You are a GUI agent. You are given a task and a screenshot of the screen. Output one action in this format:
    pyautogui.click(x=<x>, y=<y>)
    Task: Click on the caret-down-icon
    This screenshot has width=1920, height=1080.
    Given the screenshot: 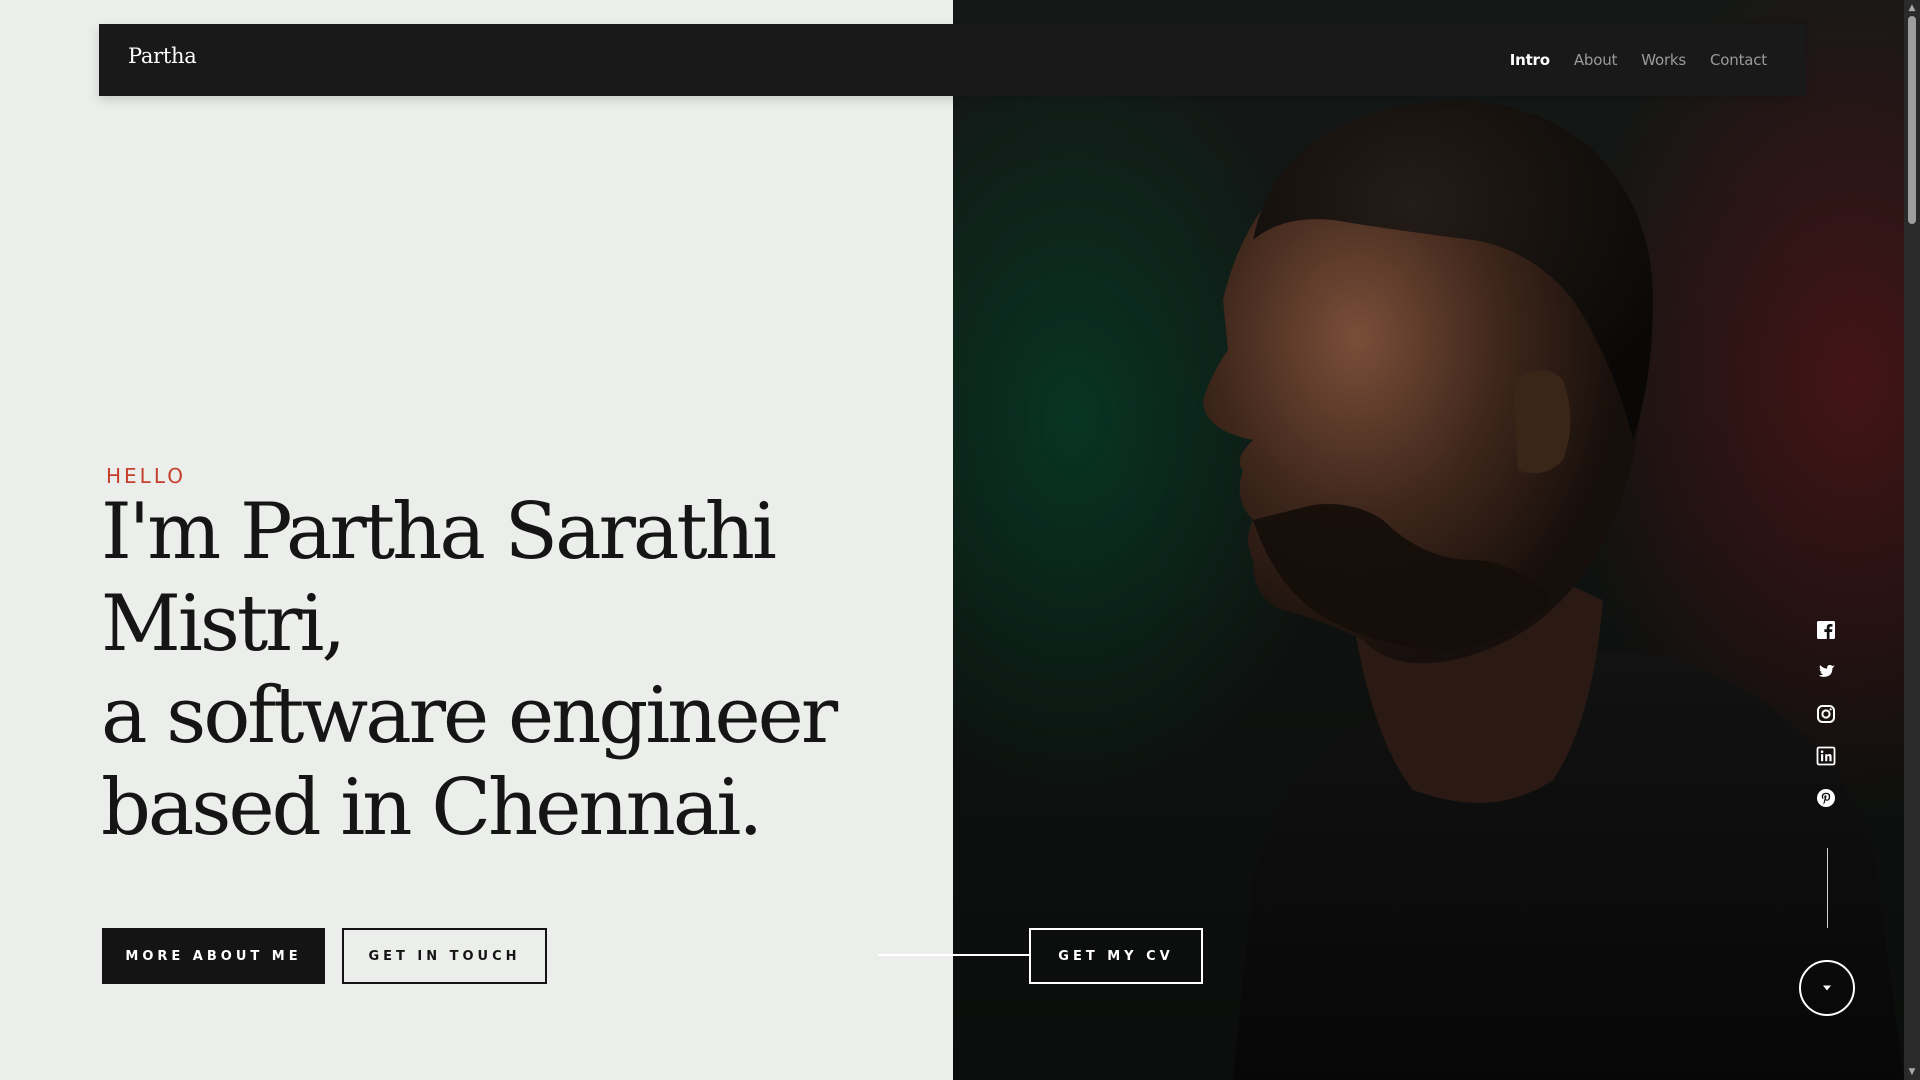 What is the action you would take?
    pyautogui.click(x=1827, y=988)
    